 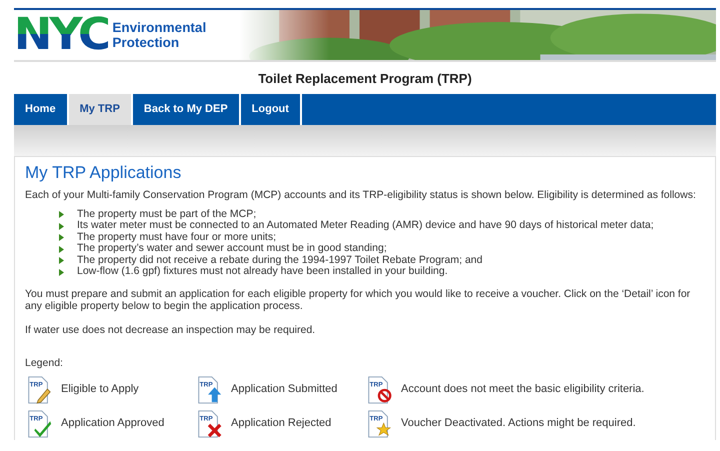 What do you see at coordinates (365, 226) in the screenshot?
I see `criterion-text: Its water meter must be connected to an Automated Meter Reading (AMR) device and have 90 days of historical meter data;` at bounding box center [365, 226].